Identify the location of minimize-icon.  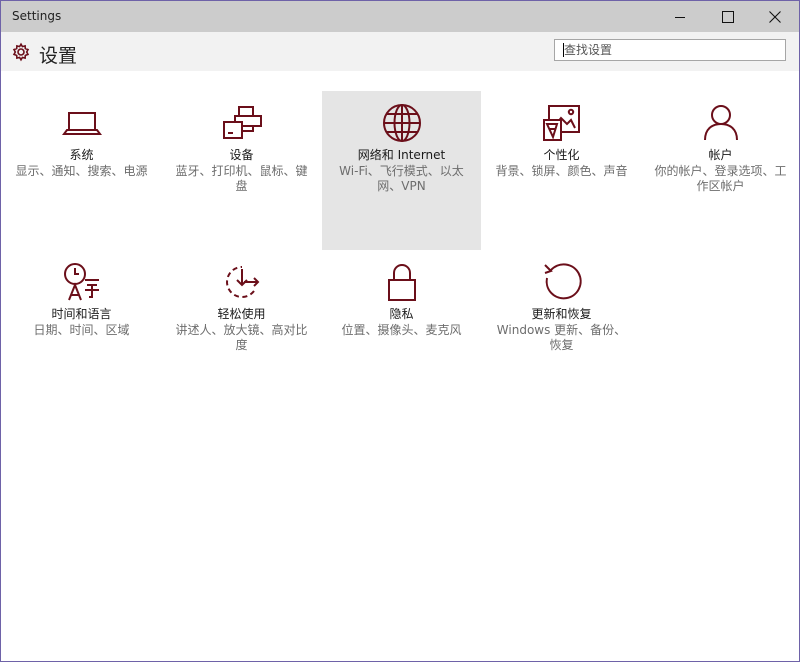
(680, 17).